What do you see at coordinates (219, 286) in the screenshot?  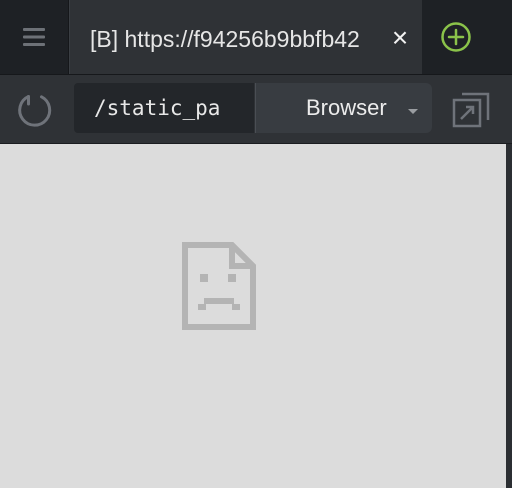 I see `sad-page-icon` at bounding box center [219, 286].